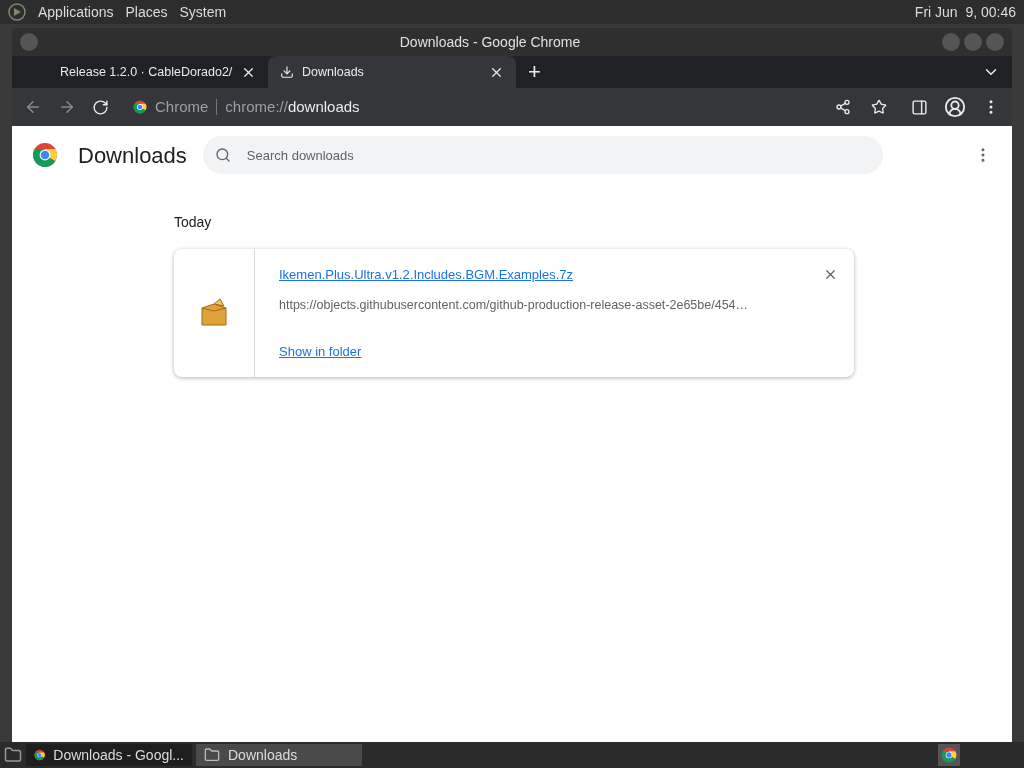 This screenshot has height=768, width=1024. I want to click on new-tab-button: +, so click(534, 72).